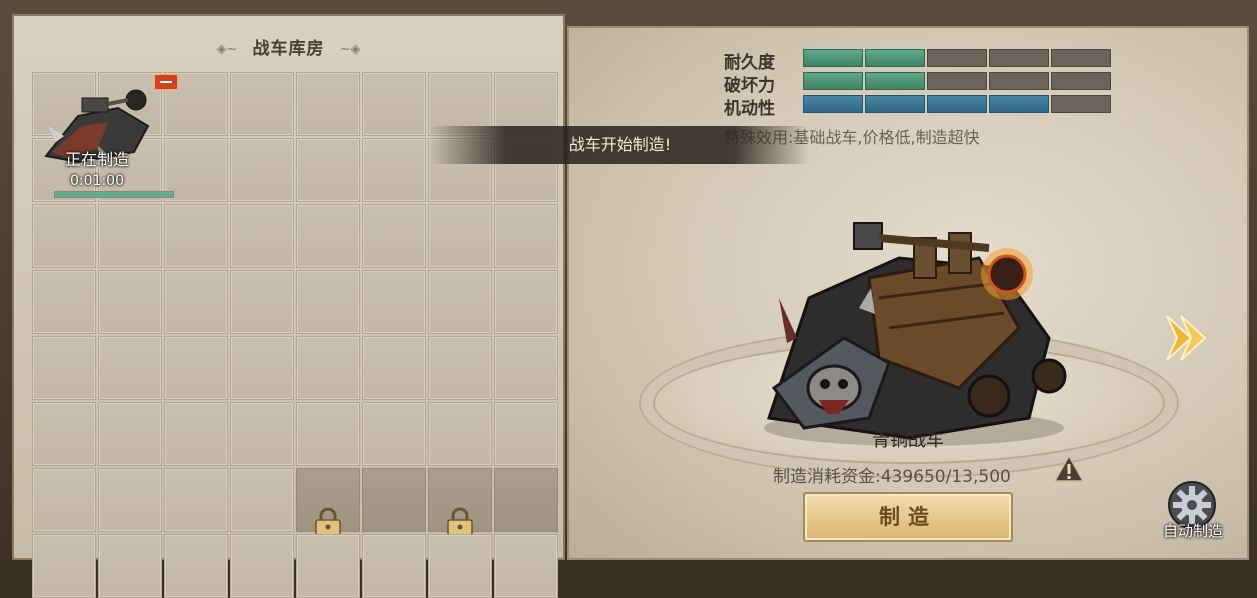 This screenshot has height=598, width=1257. Describe the element at coordinates (1193, 530) in the screenshot. I see `auto-build-label: 自动制造` at that location.